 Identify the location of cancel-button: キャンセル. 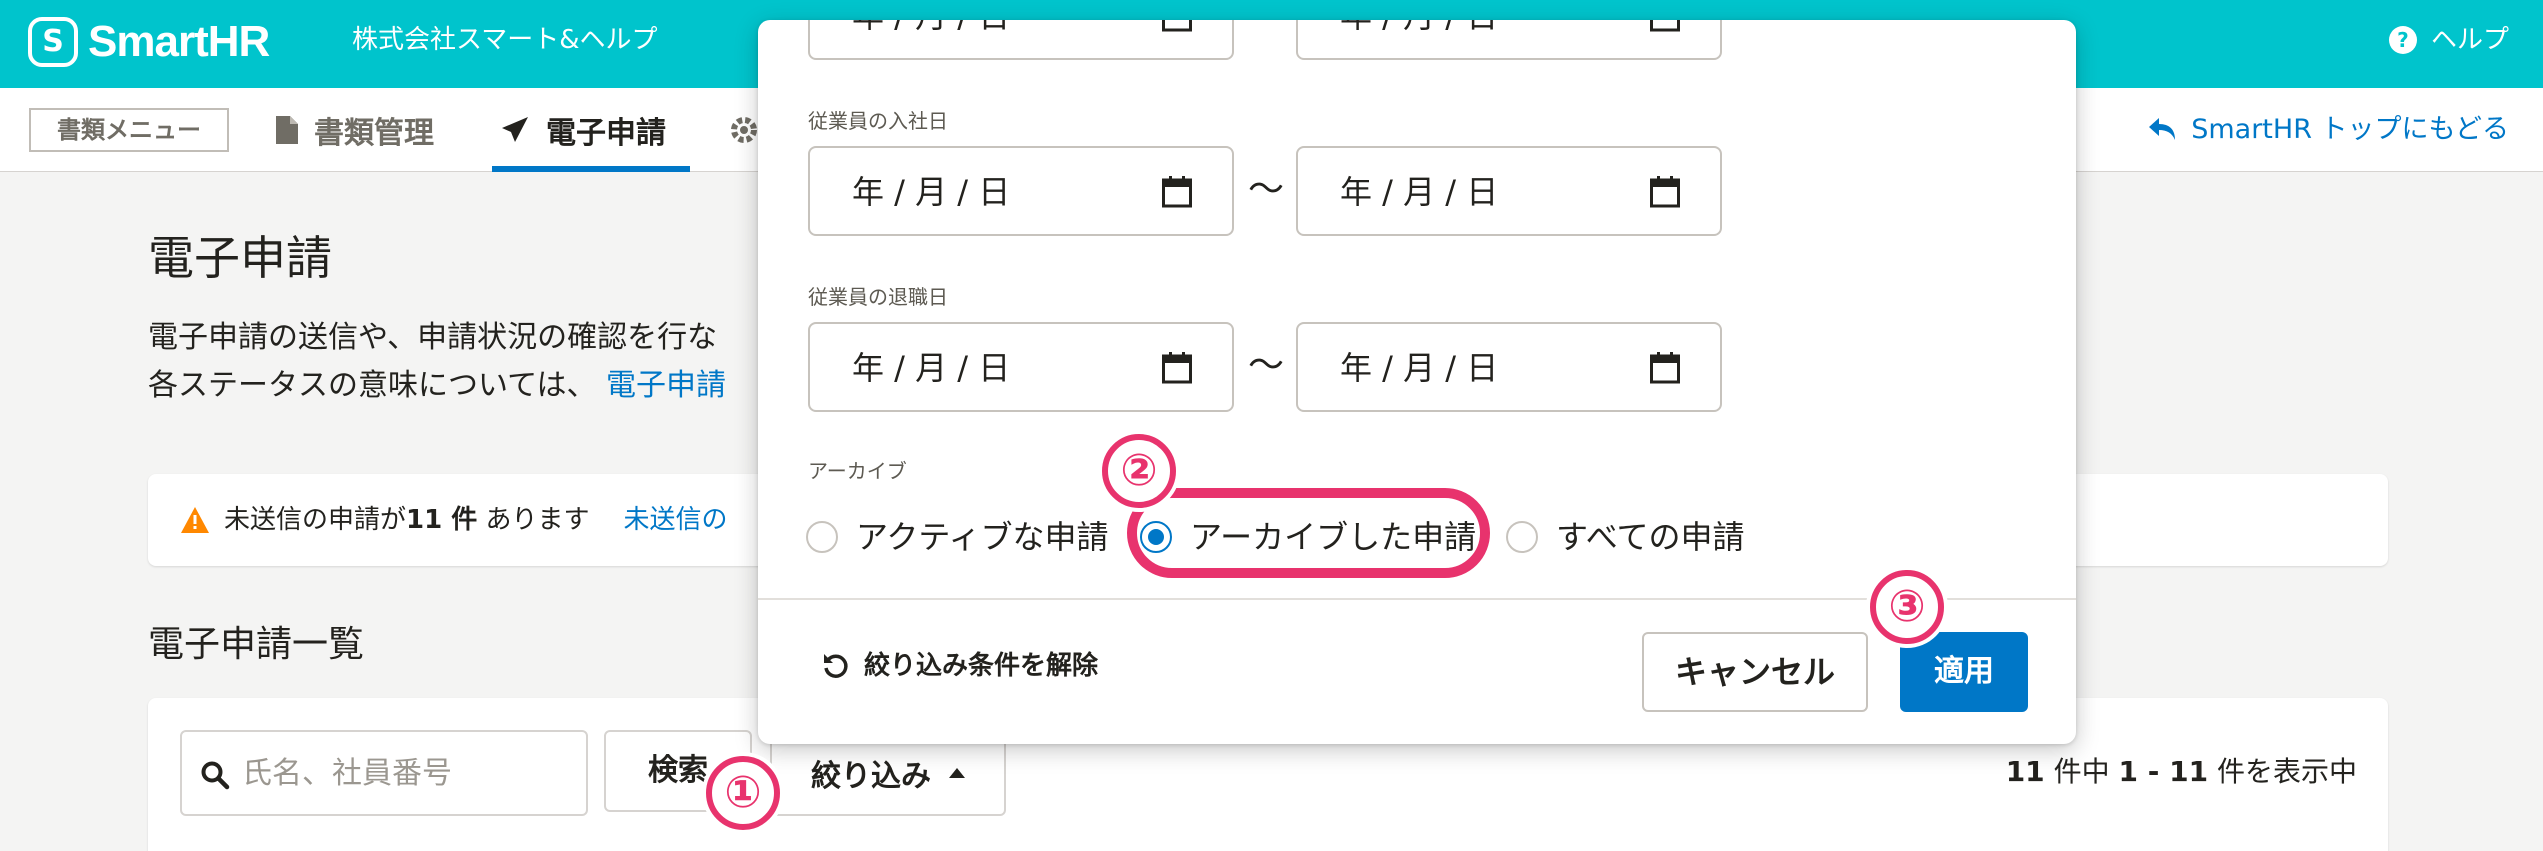
(1755, 672).